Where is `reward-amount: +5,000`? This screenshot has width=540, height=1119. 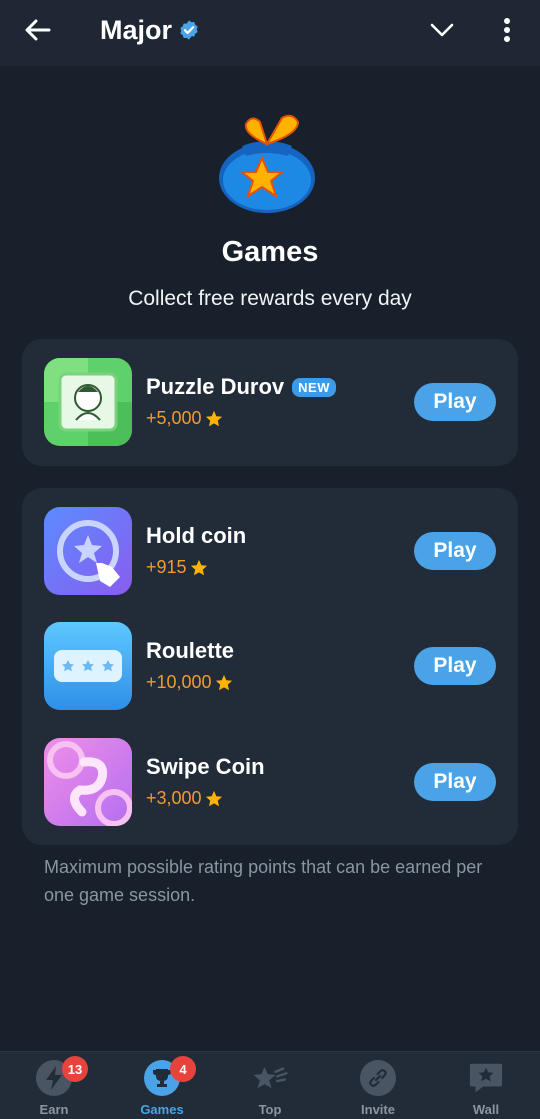
reward-amount: +5,000 is located at coordinates (174, 418).